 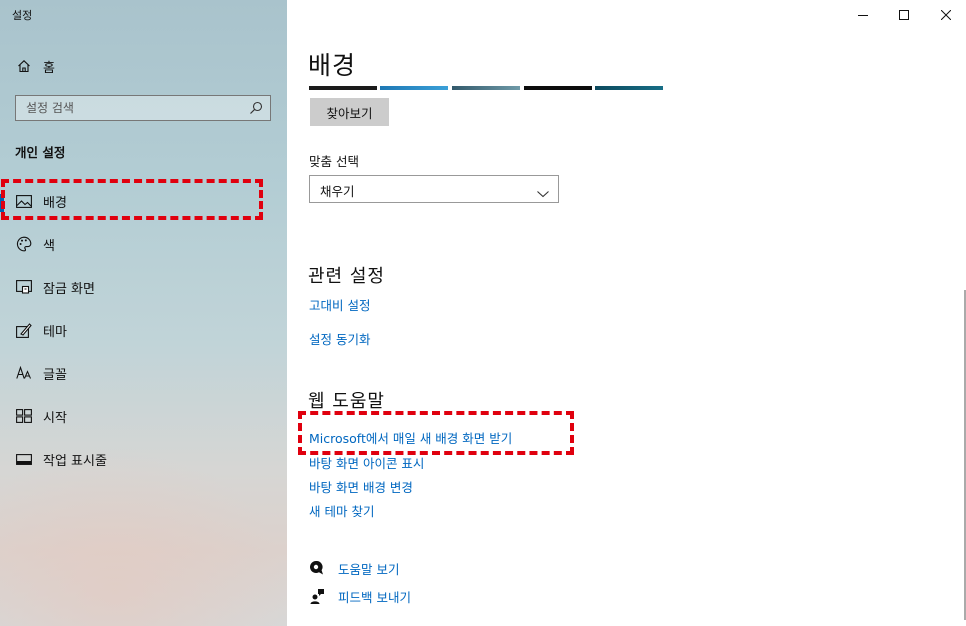 I want to click on chevron-down-icon, so click(x=543, y=191).